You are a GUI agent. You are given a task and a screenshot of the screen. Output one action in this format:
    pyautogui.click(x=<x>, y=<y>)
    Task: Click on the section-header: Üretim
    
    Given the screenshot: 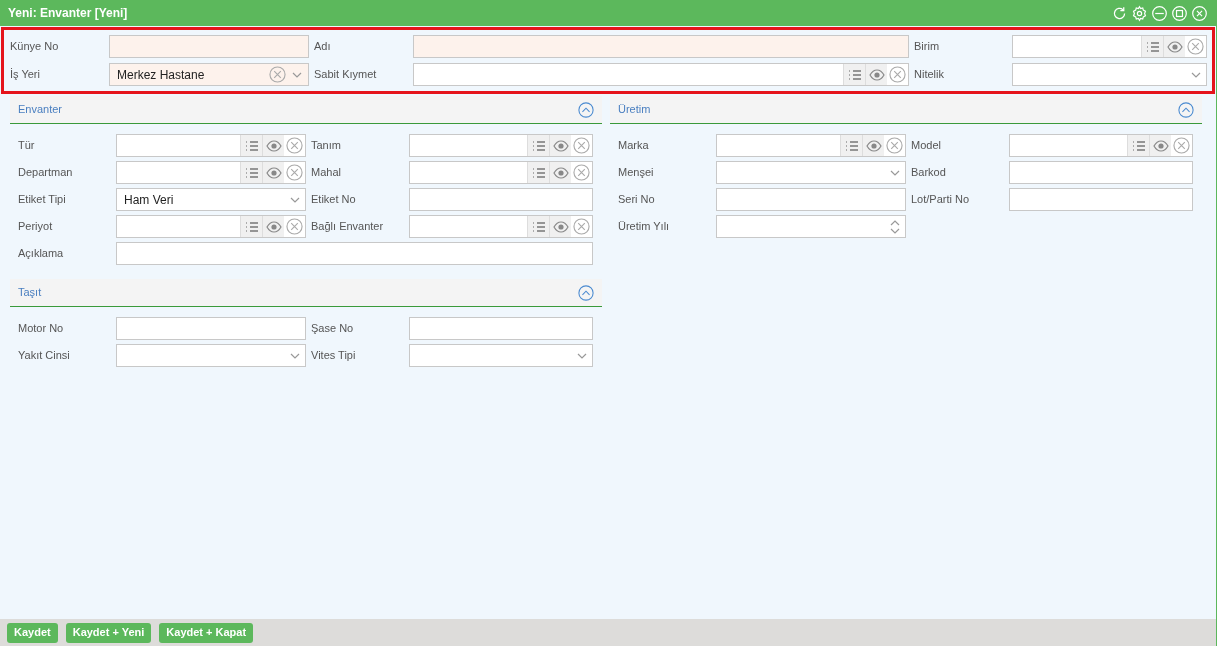 What is the action you would take?
    pyautogui.click(x=906, y=110)
    